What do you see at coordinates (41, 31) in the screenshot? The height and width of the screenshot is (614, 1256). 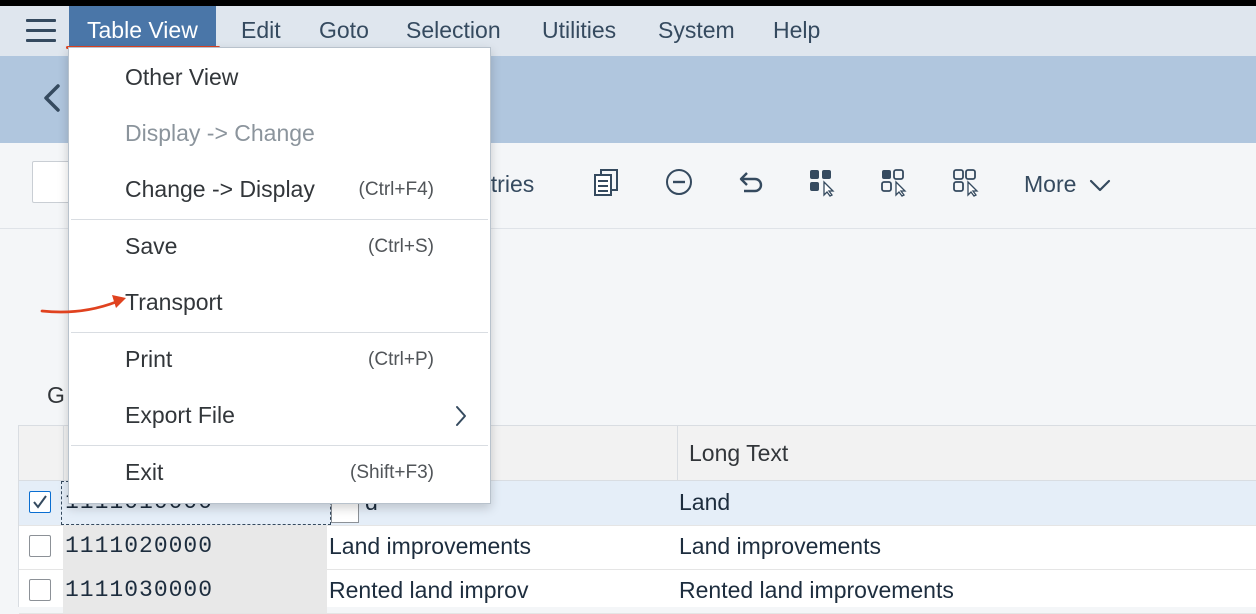 I see `hamburger-icon` at bounding box center [41, 31].